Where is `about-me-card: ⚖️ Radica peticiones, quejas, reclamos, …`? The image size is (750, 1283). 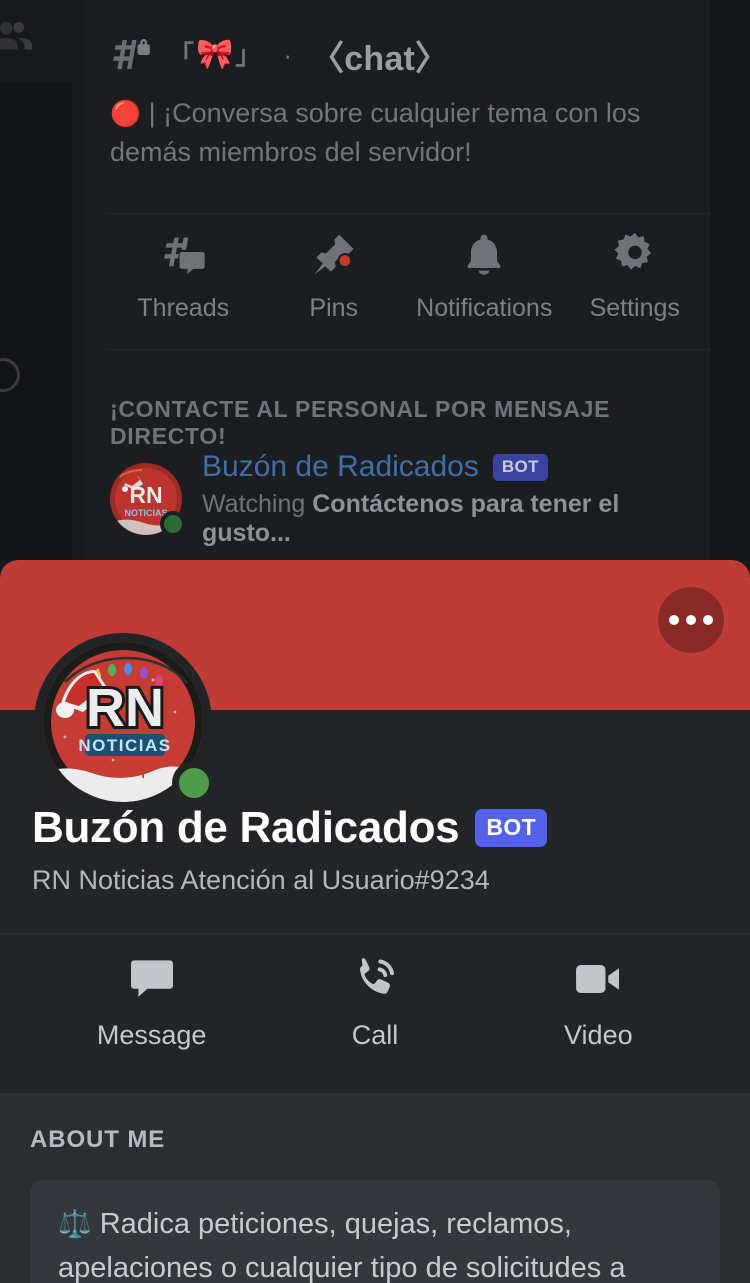
about-me-card: ⚖️ Radica peticiones, quejas, reclamos, … is located at coordinates (375, 1231).